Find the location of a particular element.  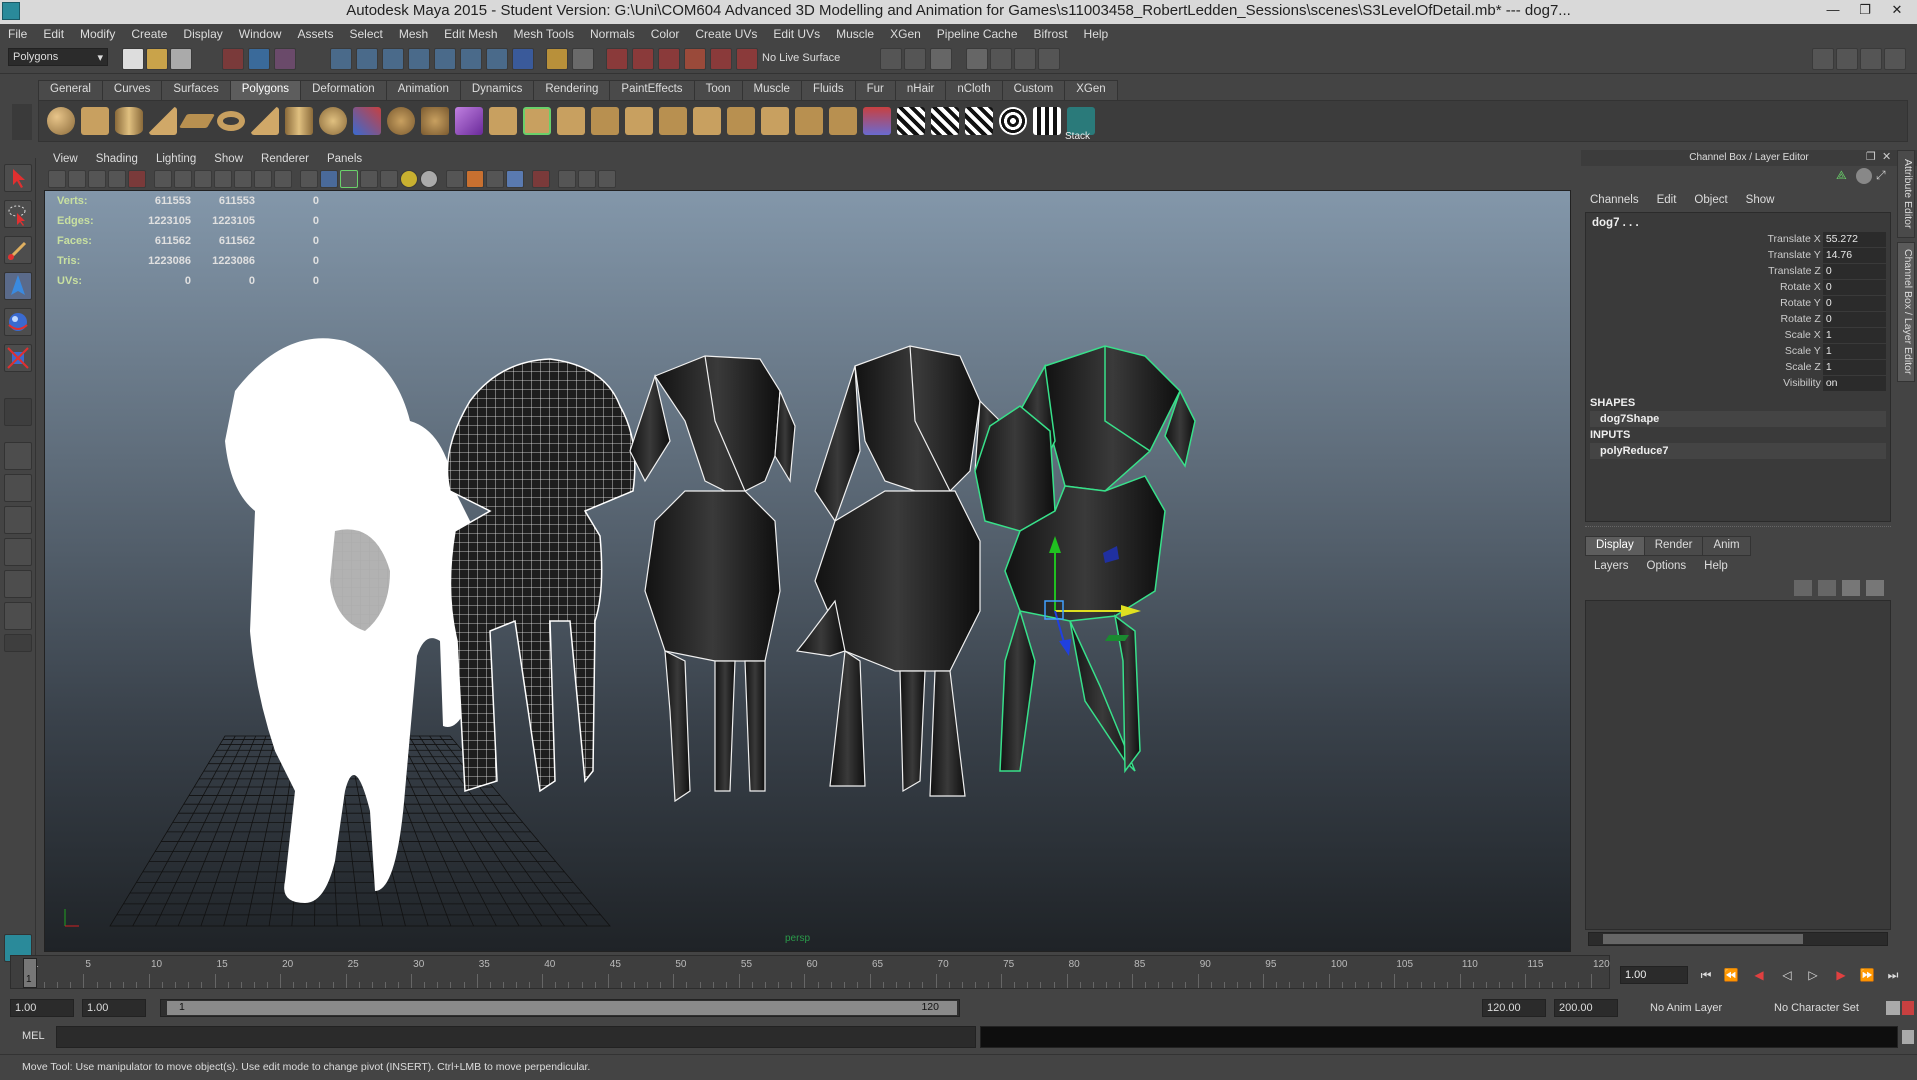

menu-normals: Normals is located at coordinates (612, 34).